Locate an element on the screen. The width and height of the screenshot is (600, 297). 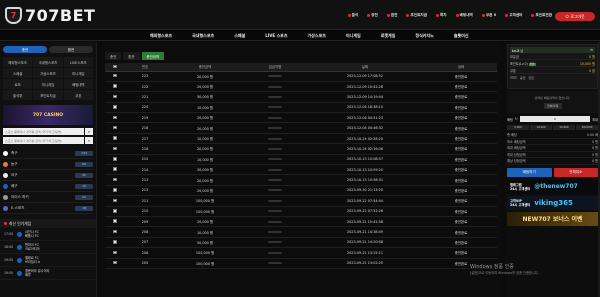
nav-rocket-game: 로켓게임 is located at coordinates (388, 36).